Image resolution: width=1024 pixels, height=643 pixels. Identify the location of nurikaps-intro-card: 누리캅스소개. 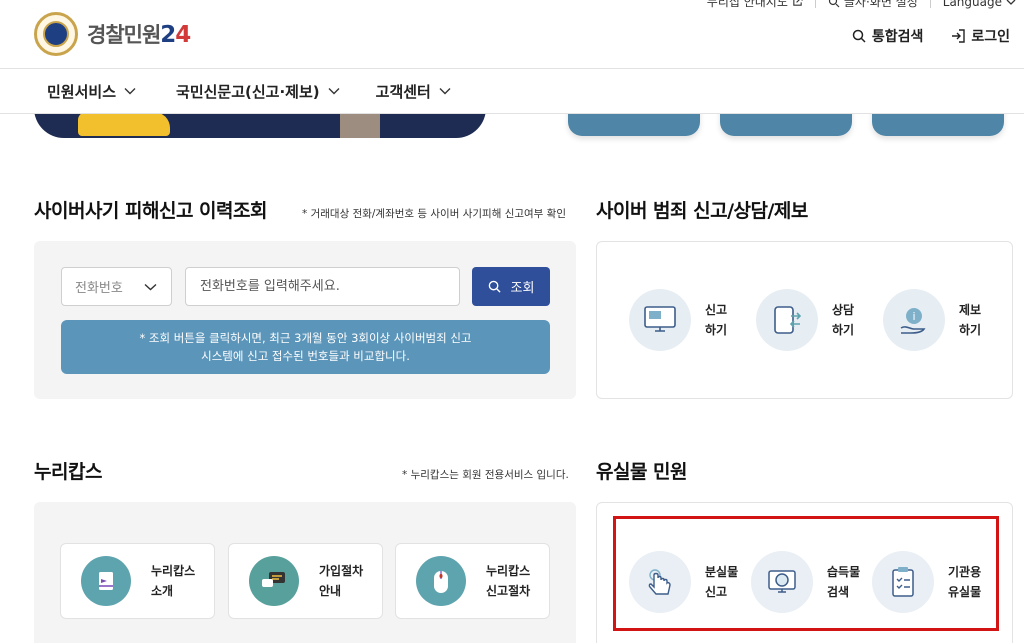
(137, 581).